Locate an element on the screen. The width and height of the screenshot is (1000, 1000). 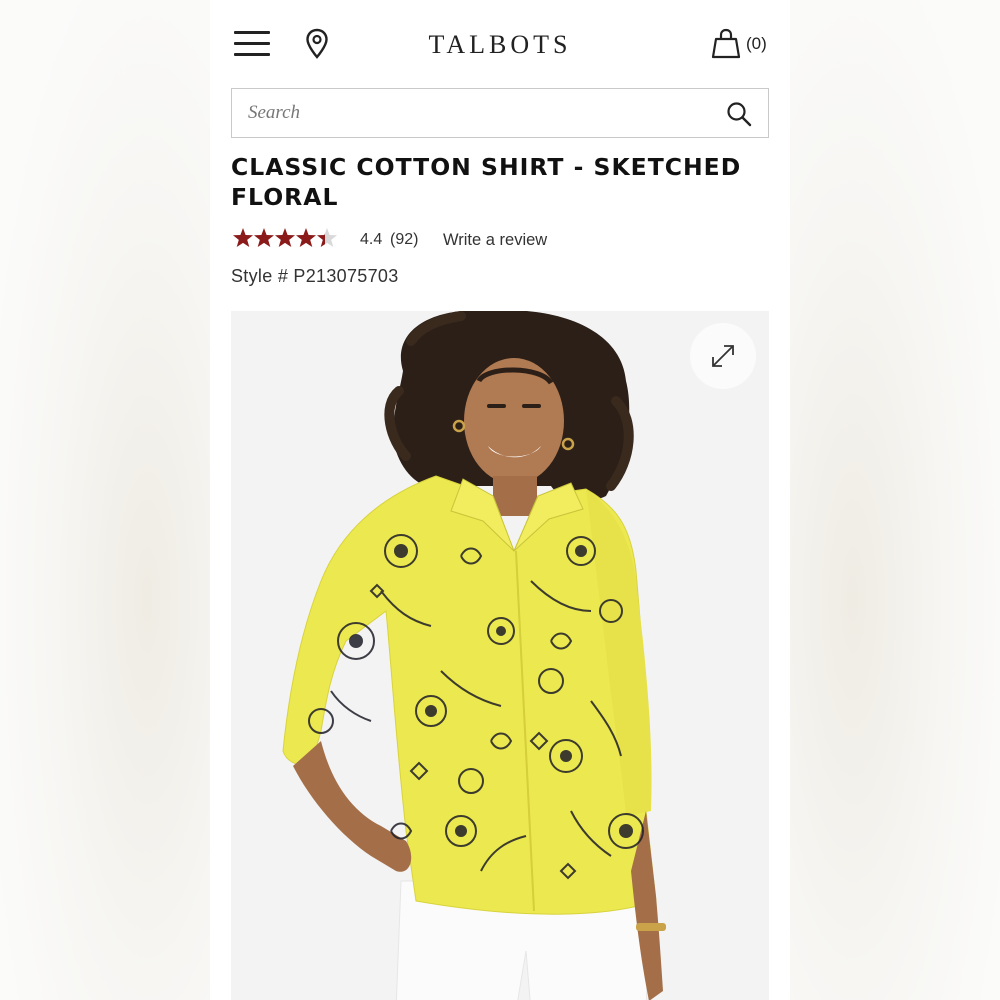
search-bar is located at coordinates (500, 113).